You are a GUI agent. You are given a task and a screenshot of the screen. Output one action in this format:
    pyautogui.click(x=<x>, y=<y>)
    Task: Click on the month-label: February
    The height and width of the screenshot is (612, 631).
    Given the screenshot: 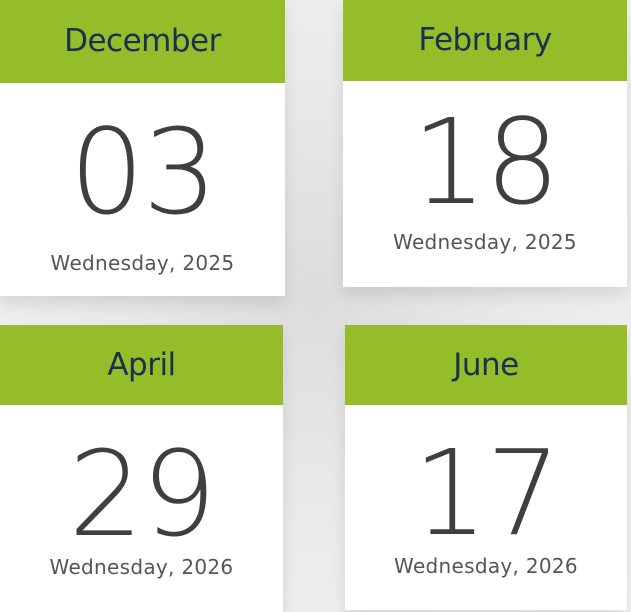 What is the action you would take?
    pyautogui.click(x=485, y=40)
    